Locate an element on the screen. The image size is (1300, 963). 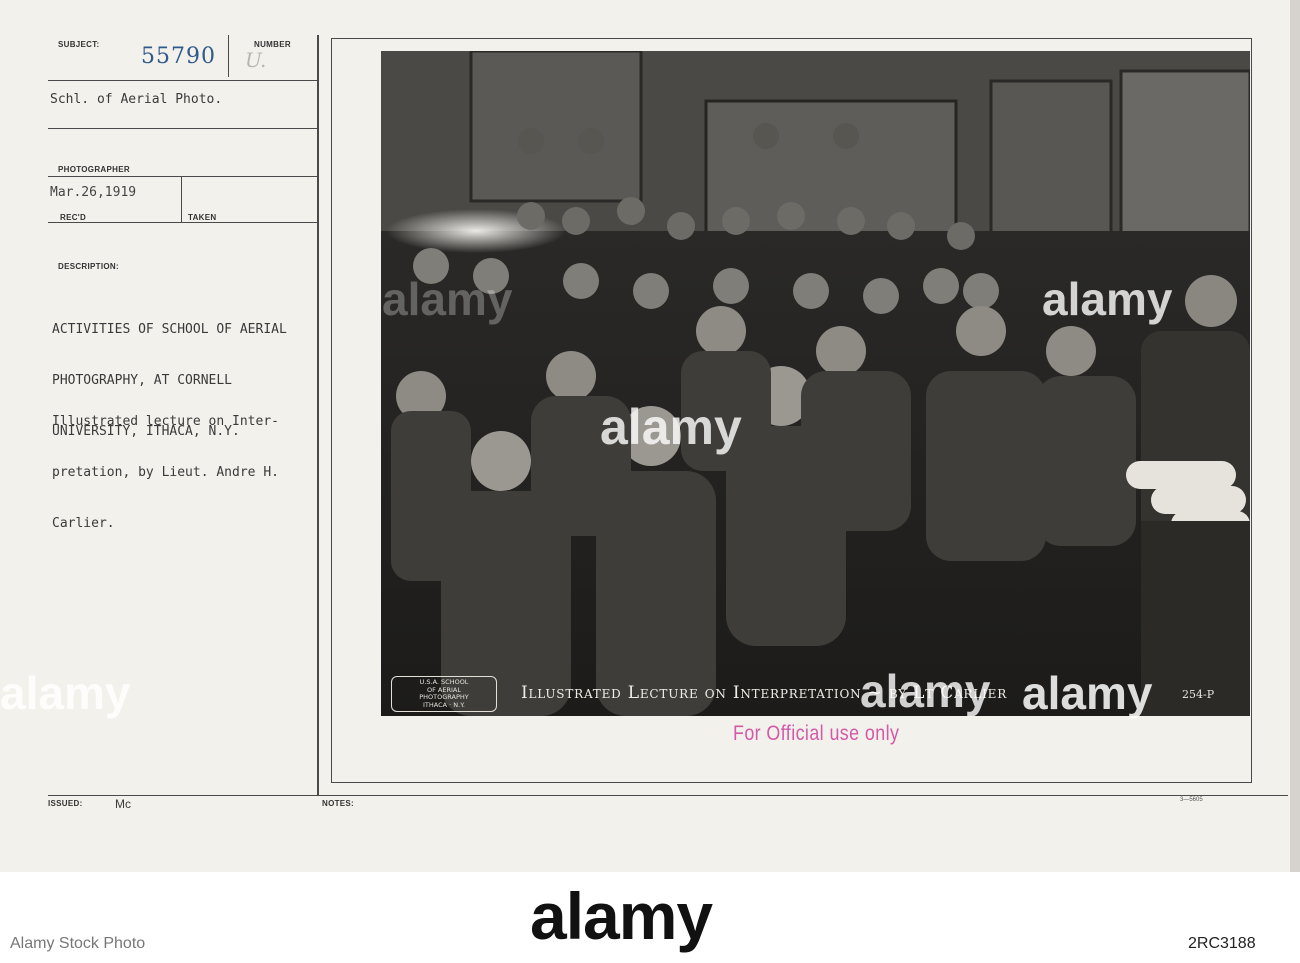
form-divider-date is located at coordinates (181, 199).